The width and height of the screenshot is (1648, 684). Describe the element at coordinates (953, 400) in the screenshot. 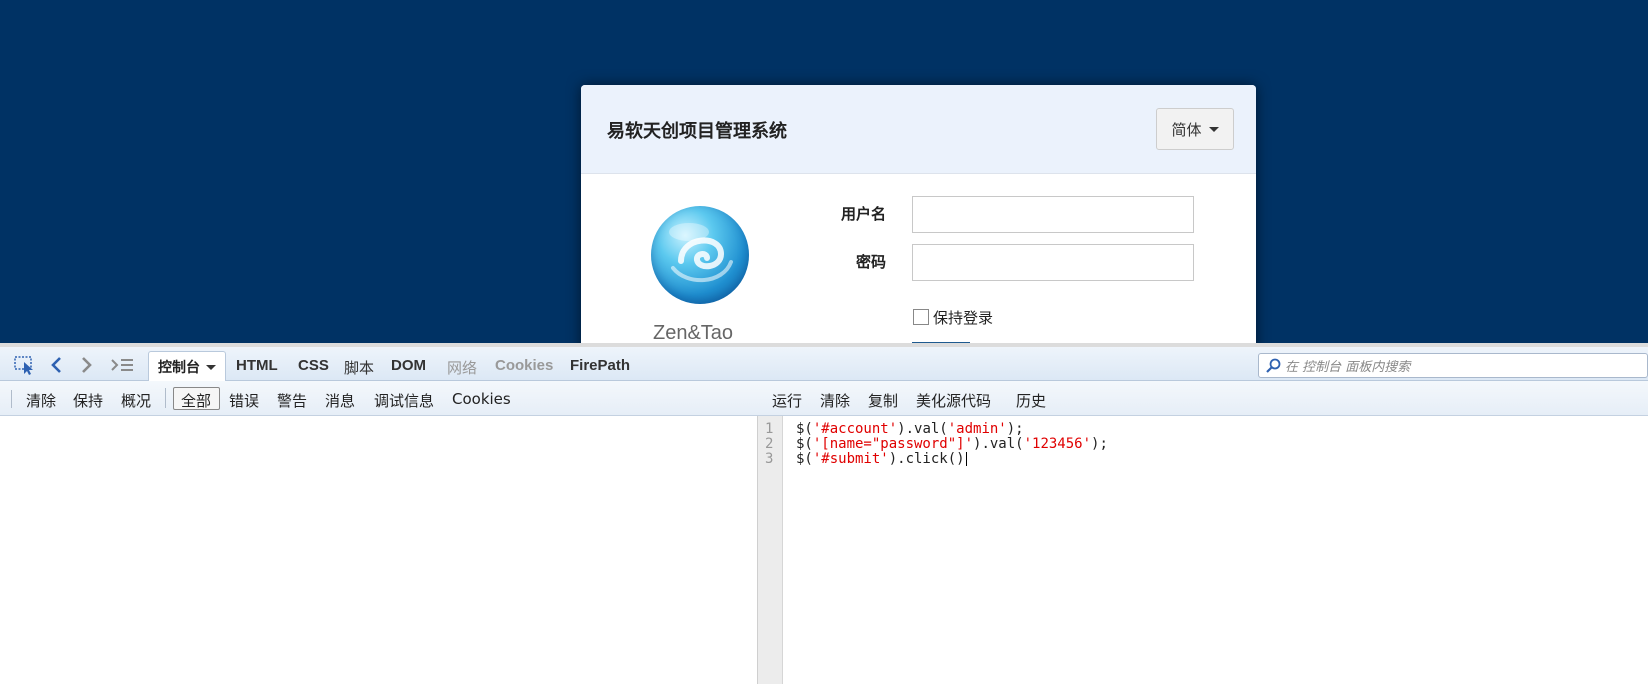

I see `pretty-print-button: 美化源代码` at that location.